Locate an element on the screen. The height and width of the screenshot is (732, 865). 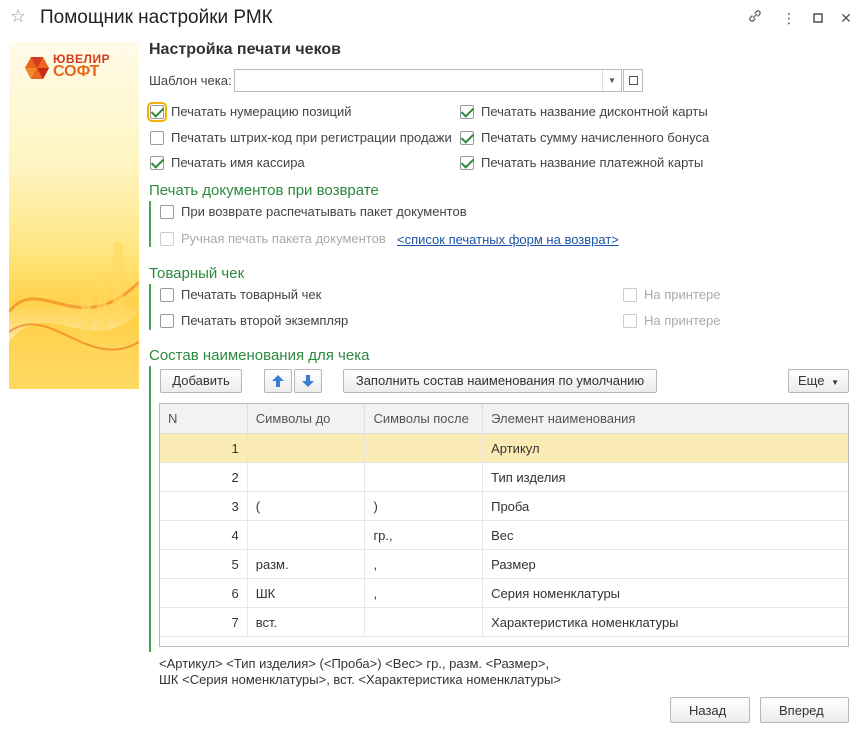
return-forms-link: <список печатных форм на возврат> is located at coordinates (508, 239).